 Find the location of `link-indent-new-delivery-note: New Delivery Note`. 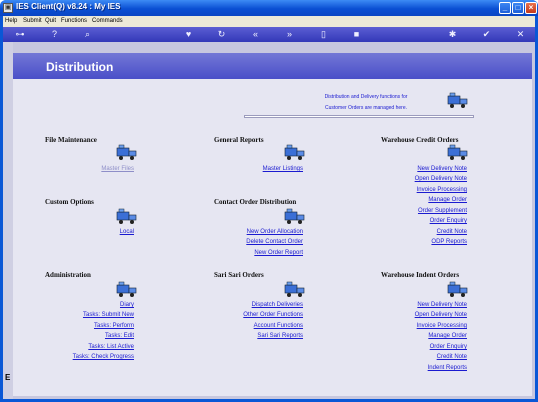

link-indent-new-delivery-note: New Delivery Note is located at coordinates (442, 305).